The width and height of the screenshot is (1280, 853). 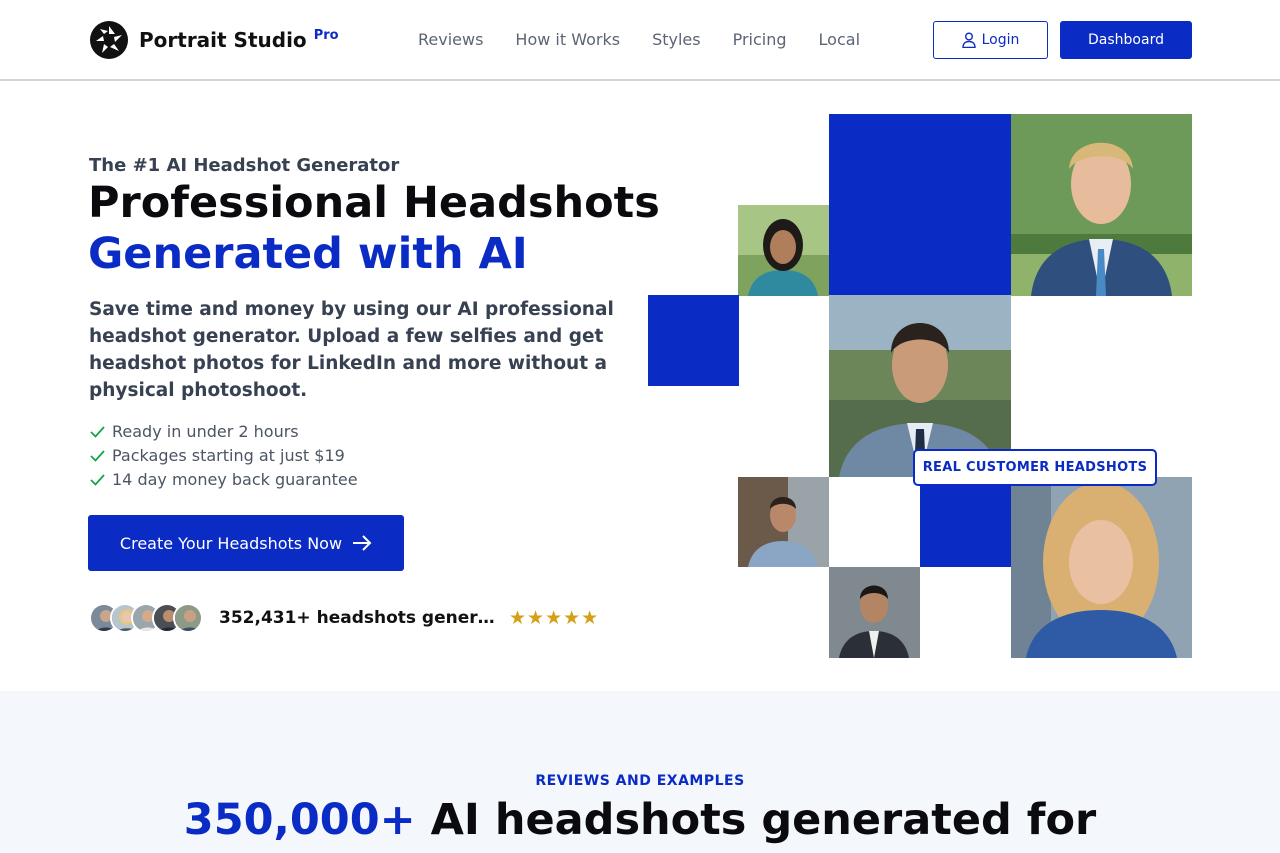 What do you see at coordinates (1000, 40) in the screenshot?
I see `login-label: Login` at bounding box center [1000, 40].